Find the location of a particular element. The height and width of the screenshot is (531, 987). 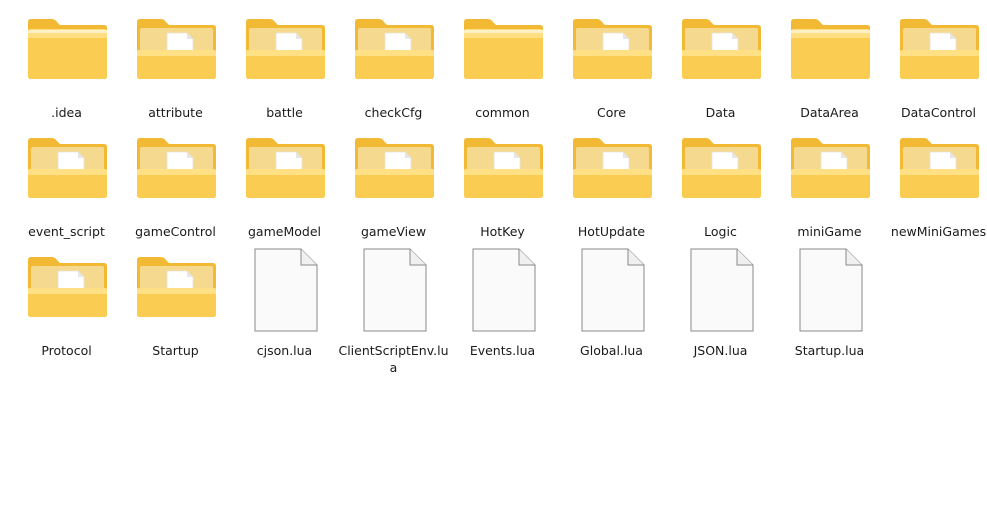

item-label: cjson.lua is located at coordinates (284, 350).